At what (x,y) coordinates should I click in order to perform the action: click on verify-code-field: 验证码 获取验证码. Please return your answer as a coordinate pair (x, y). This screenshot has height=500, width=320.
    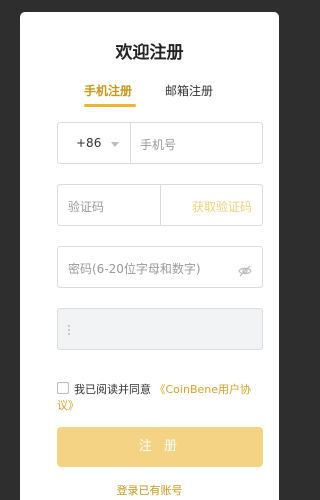
    Looking at the image, I should click on (160, 205).